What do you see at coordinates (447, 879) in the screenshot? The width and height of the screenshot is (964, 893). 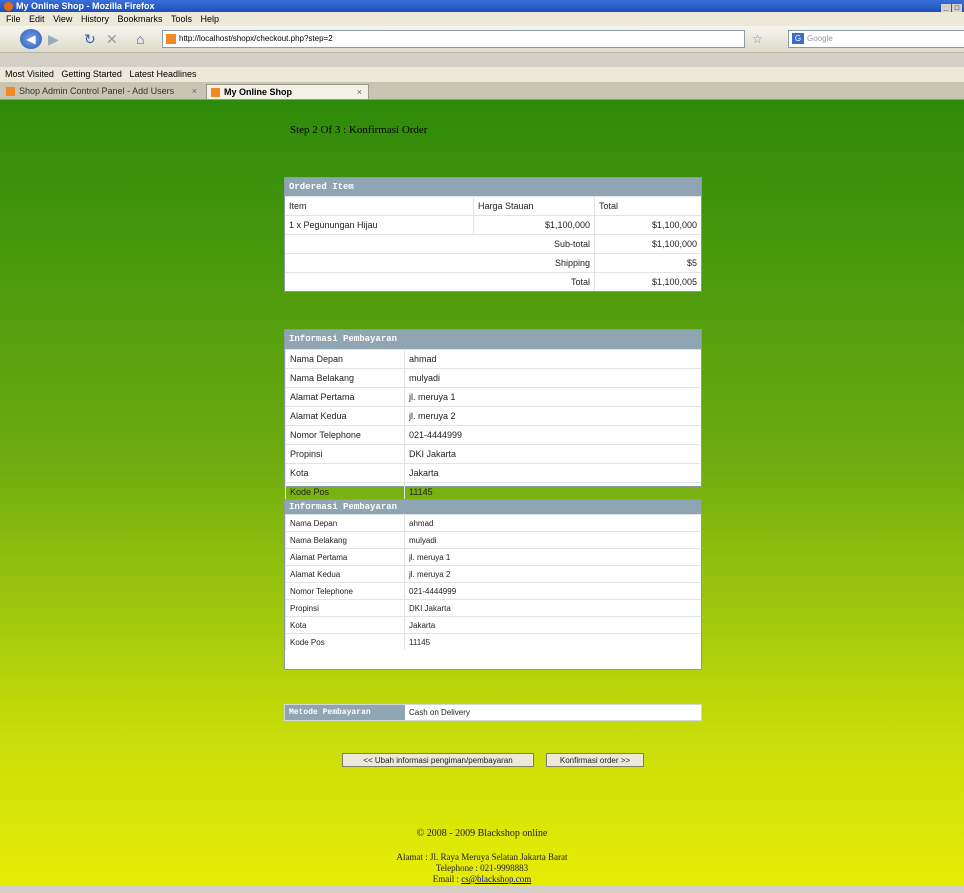 I see `footer-email-label: Email :` at bounding box center [447, 879].